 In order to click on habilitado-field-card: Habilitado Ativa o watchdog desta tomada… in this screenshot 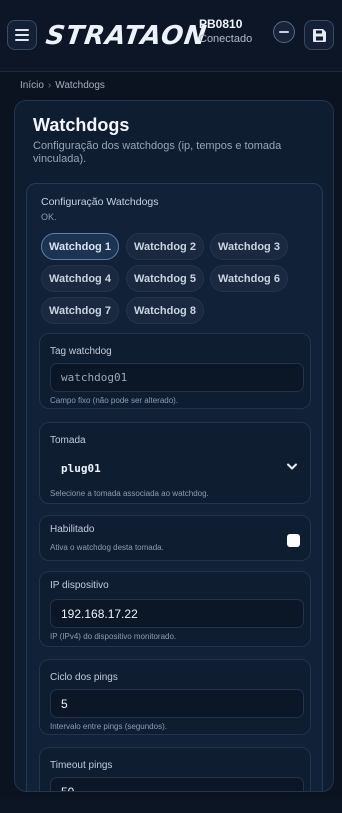, I will do `click(175, 538)`.